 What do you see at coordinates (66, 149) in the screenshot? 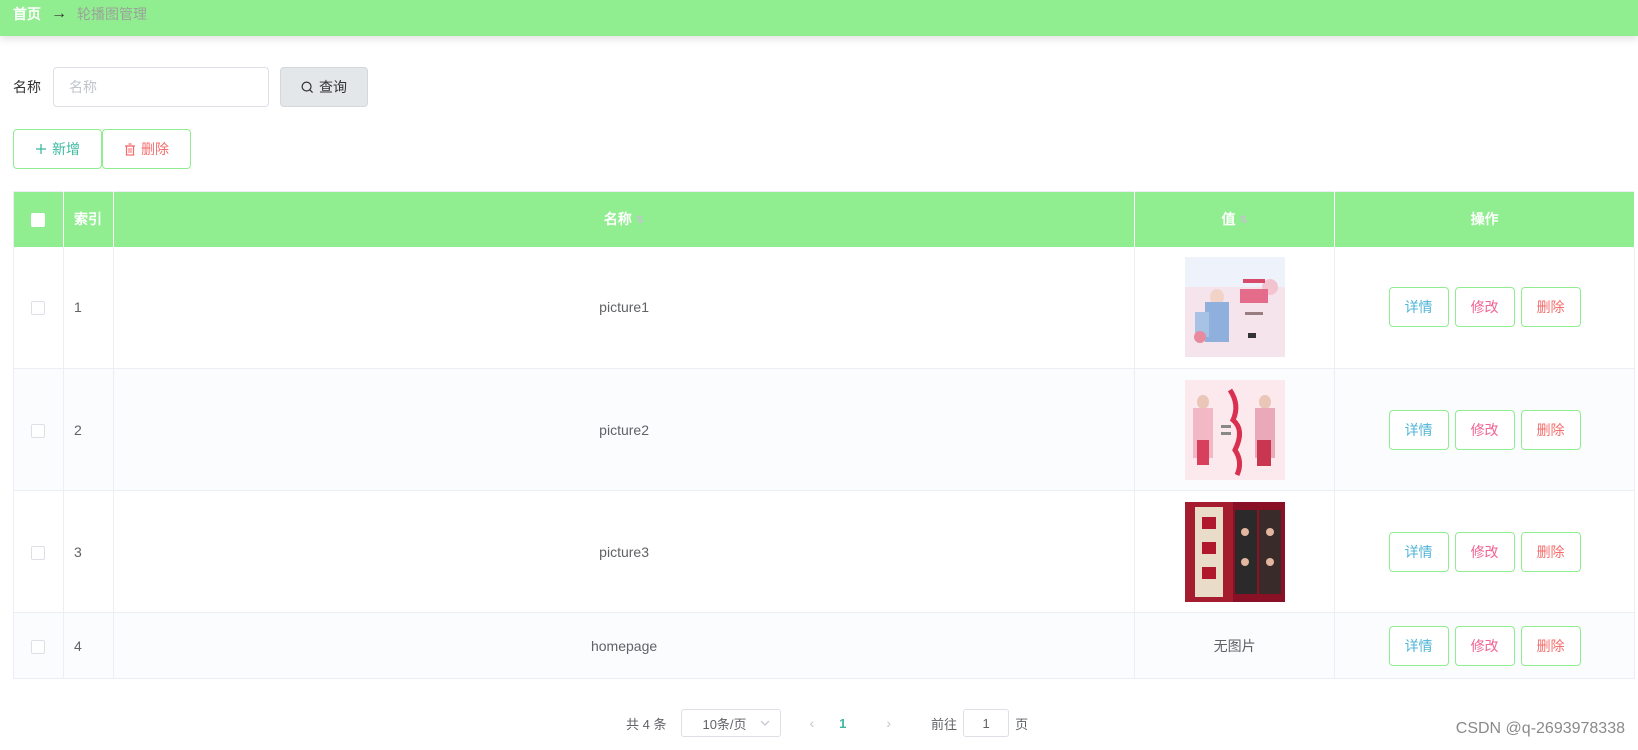
I see `add-button-label: 新增` at bounding box center [66, 149].